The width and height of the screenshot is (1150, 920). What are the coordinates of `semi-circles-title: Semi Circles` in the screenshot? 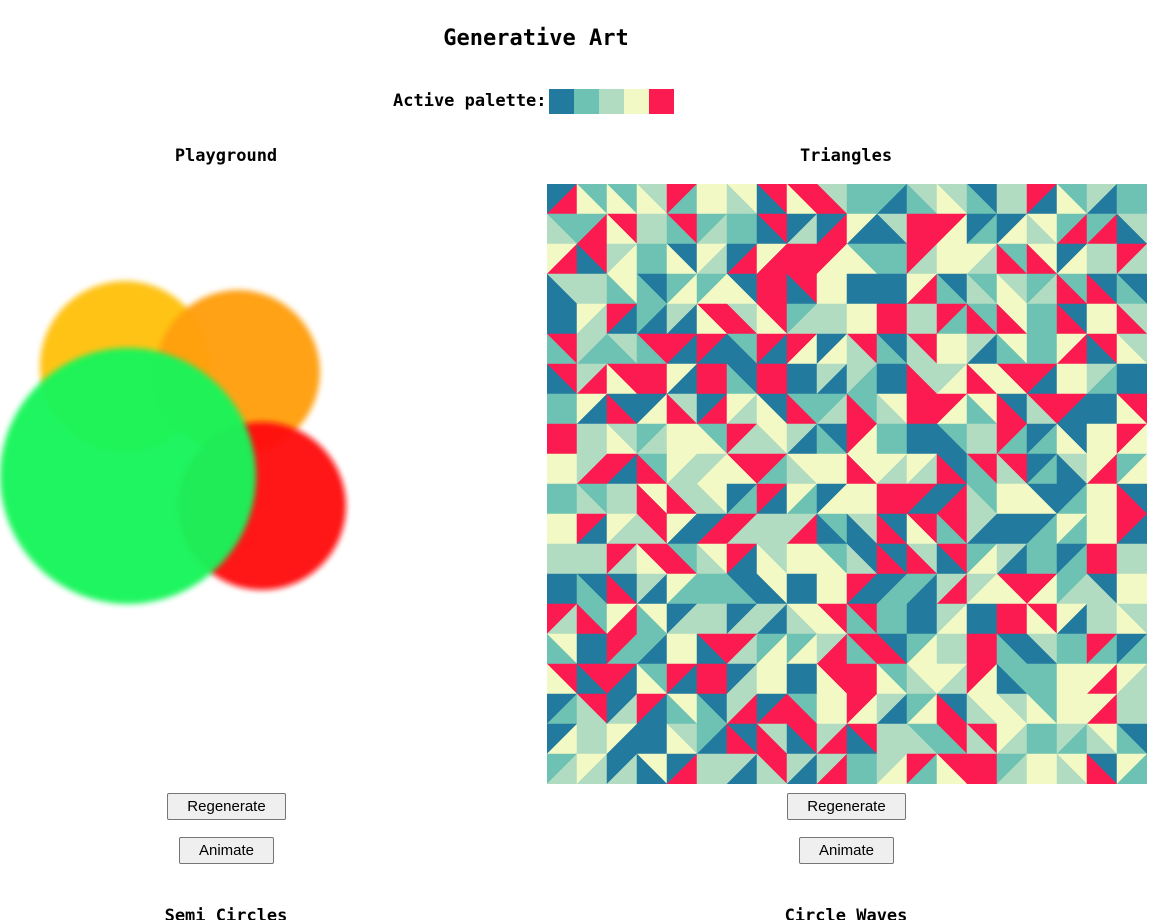 It's located at (226, 913).